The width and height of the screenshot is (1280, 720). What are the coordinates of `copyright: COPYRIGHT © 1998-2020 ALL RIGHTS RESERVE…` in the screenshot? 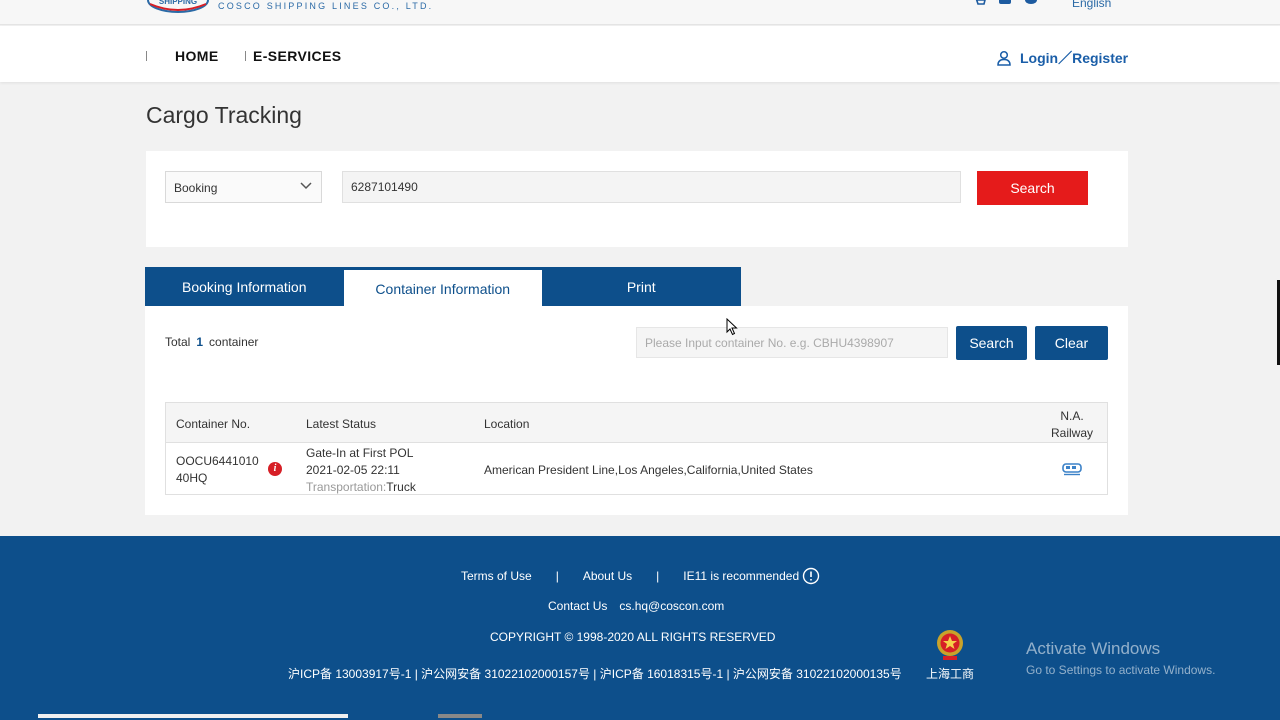 It's located at (633, 637).